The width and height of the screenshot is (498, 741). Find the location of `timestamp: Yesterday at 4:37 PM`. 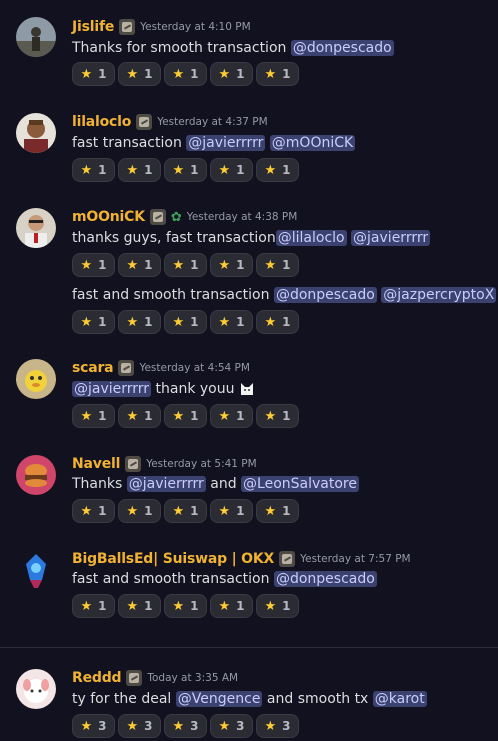

timestamp: Yesterday at 4:37 PM is located at coordinates (212, 122).